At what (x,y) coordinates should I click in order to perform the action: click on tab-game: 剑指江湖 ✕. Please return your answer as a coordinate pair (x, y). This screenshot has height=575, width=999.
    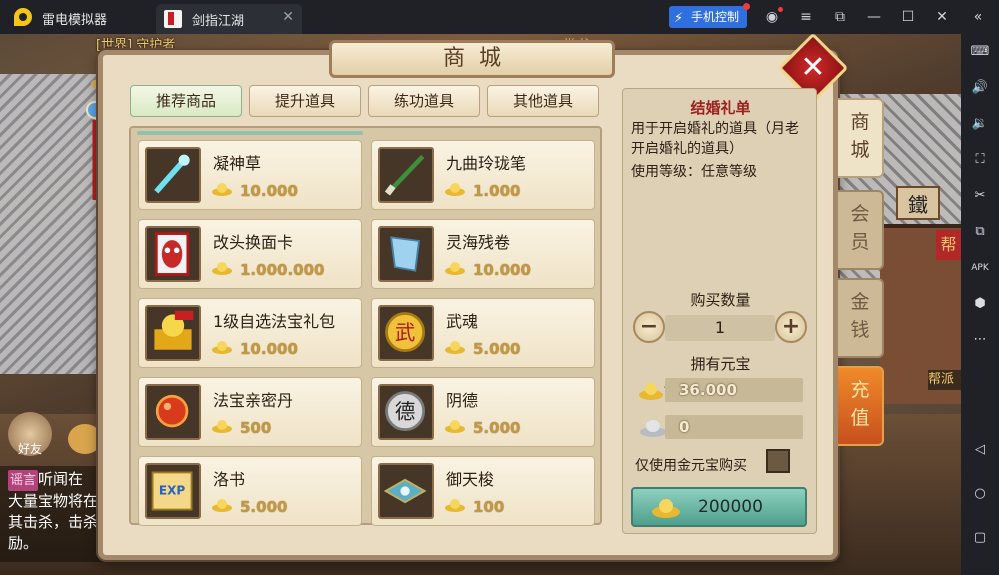
    Looking at the image, I should click on (229, 19).